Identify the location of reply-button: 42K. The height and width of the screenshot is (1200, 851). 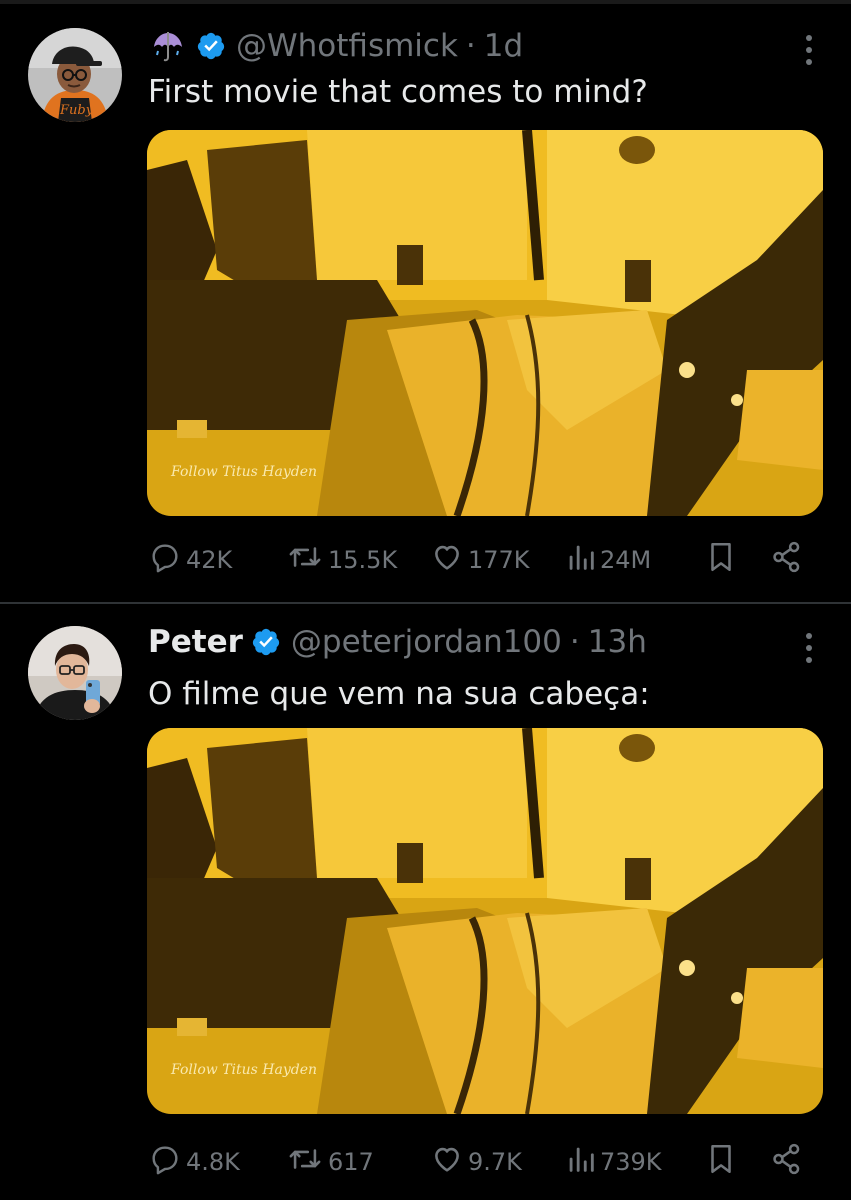
(190, 560).